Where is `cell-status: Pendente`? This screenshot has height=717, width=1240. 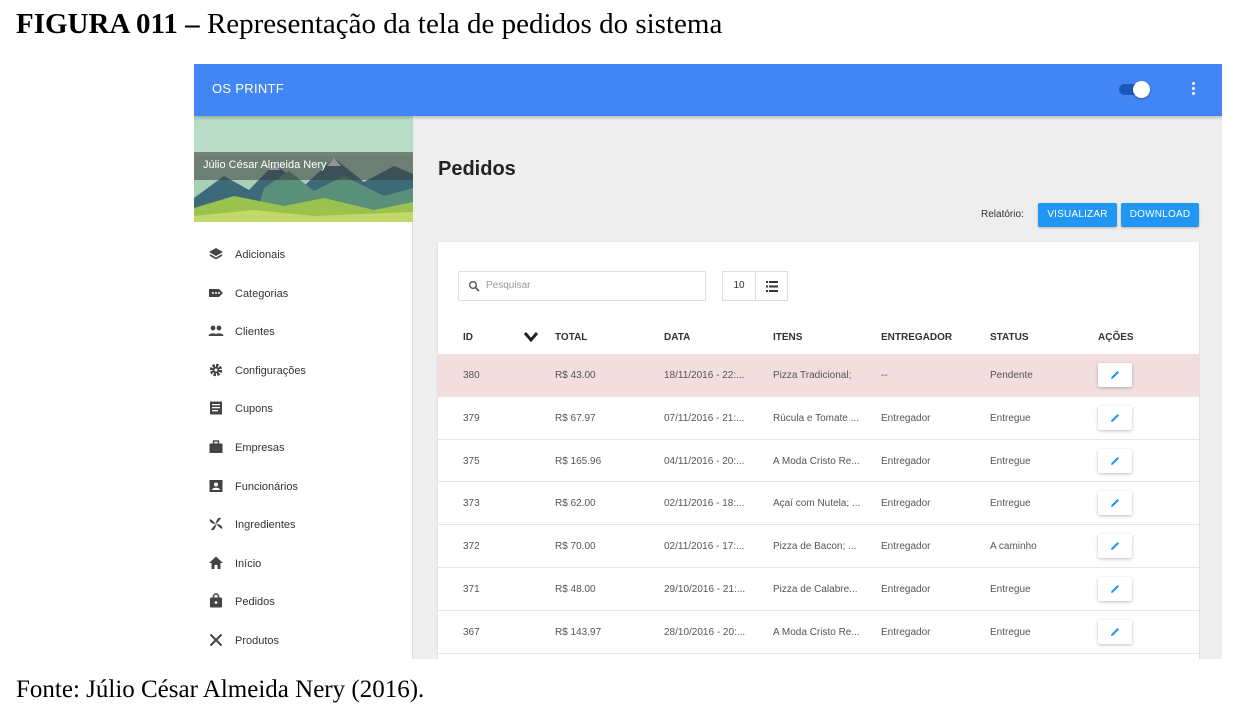
cell-status: Pendente is located at coordinates (1011, 375).